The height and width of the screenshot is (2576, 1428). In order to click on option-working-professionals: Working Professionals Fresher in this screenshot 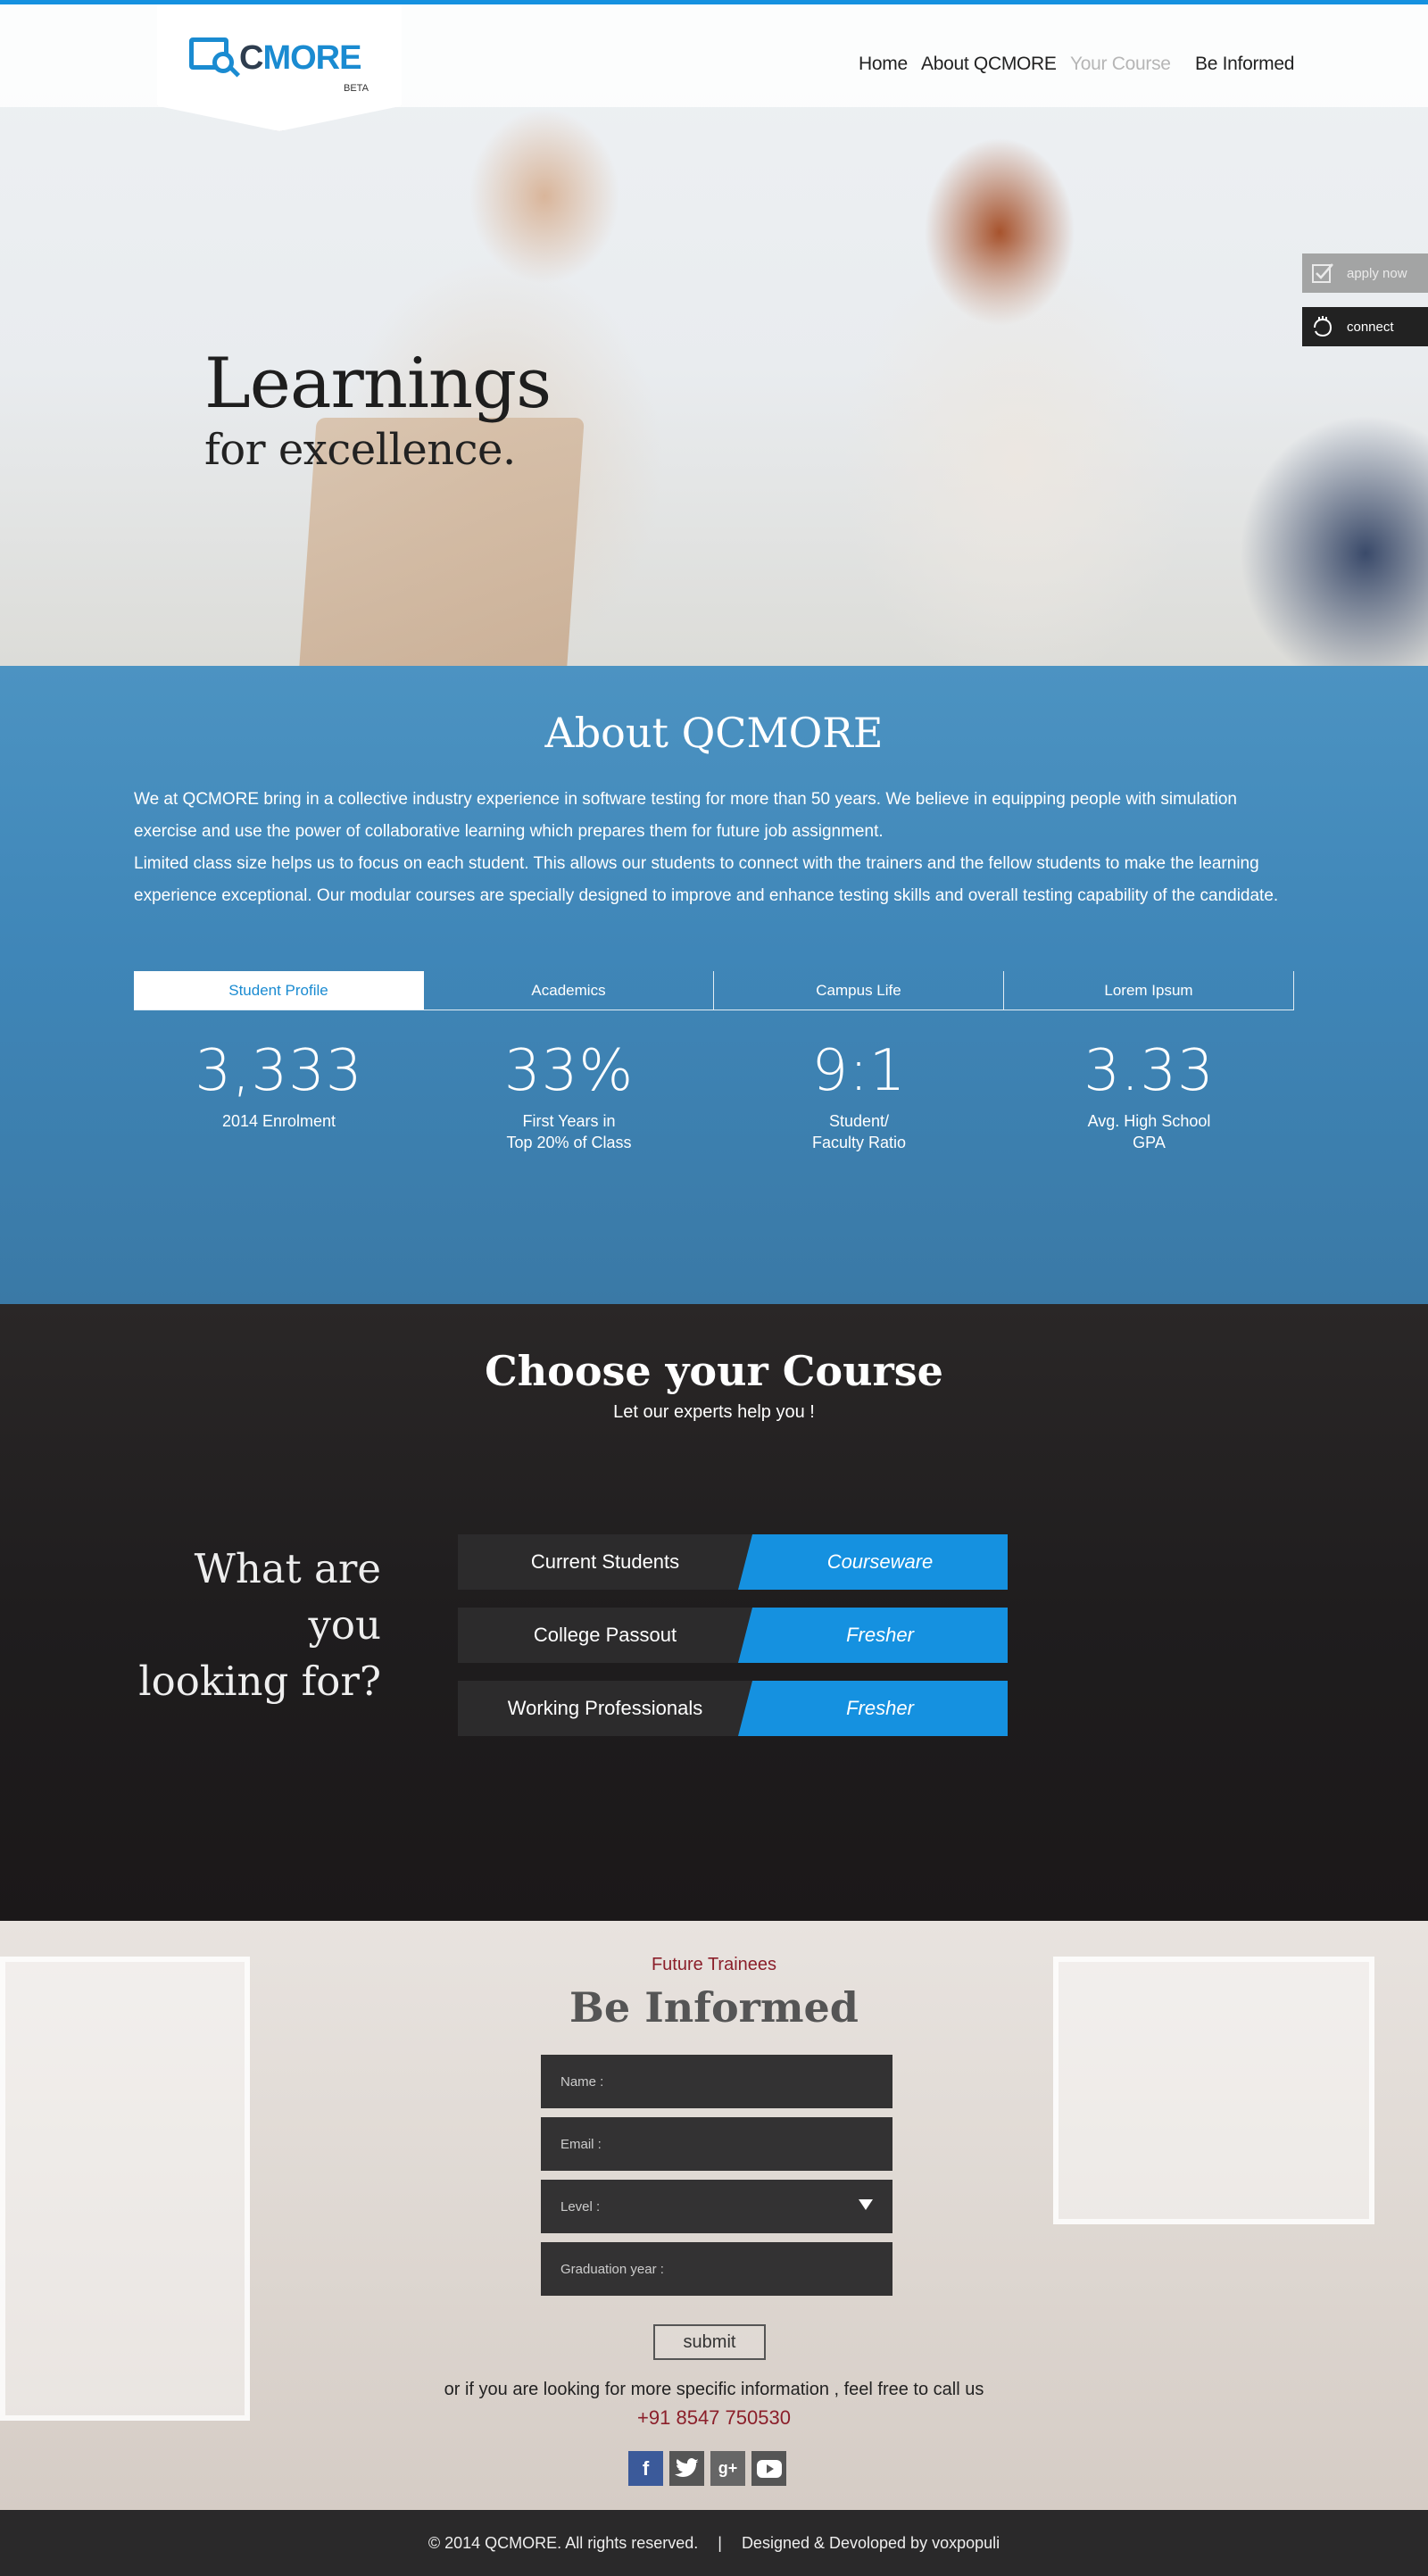, I will do `click(733, 1709)`.